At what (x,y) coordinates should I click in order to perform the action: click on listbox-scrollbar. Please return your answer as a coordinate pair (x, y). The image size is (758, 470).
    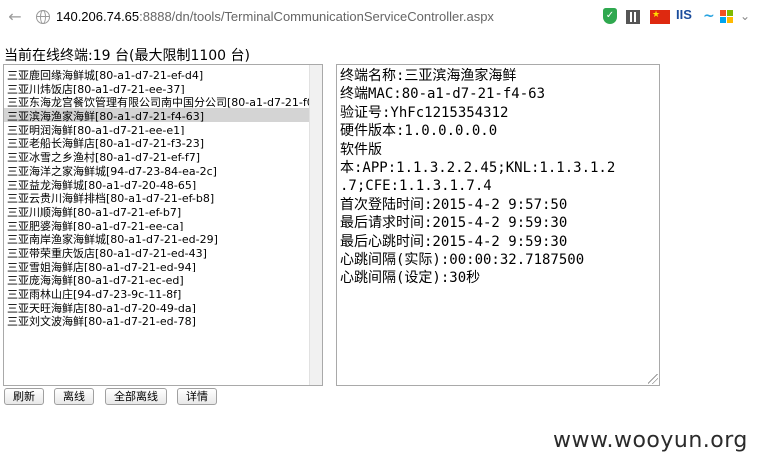
    Looking at the image, I should click on (315, 225).